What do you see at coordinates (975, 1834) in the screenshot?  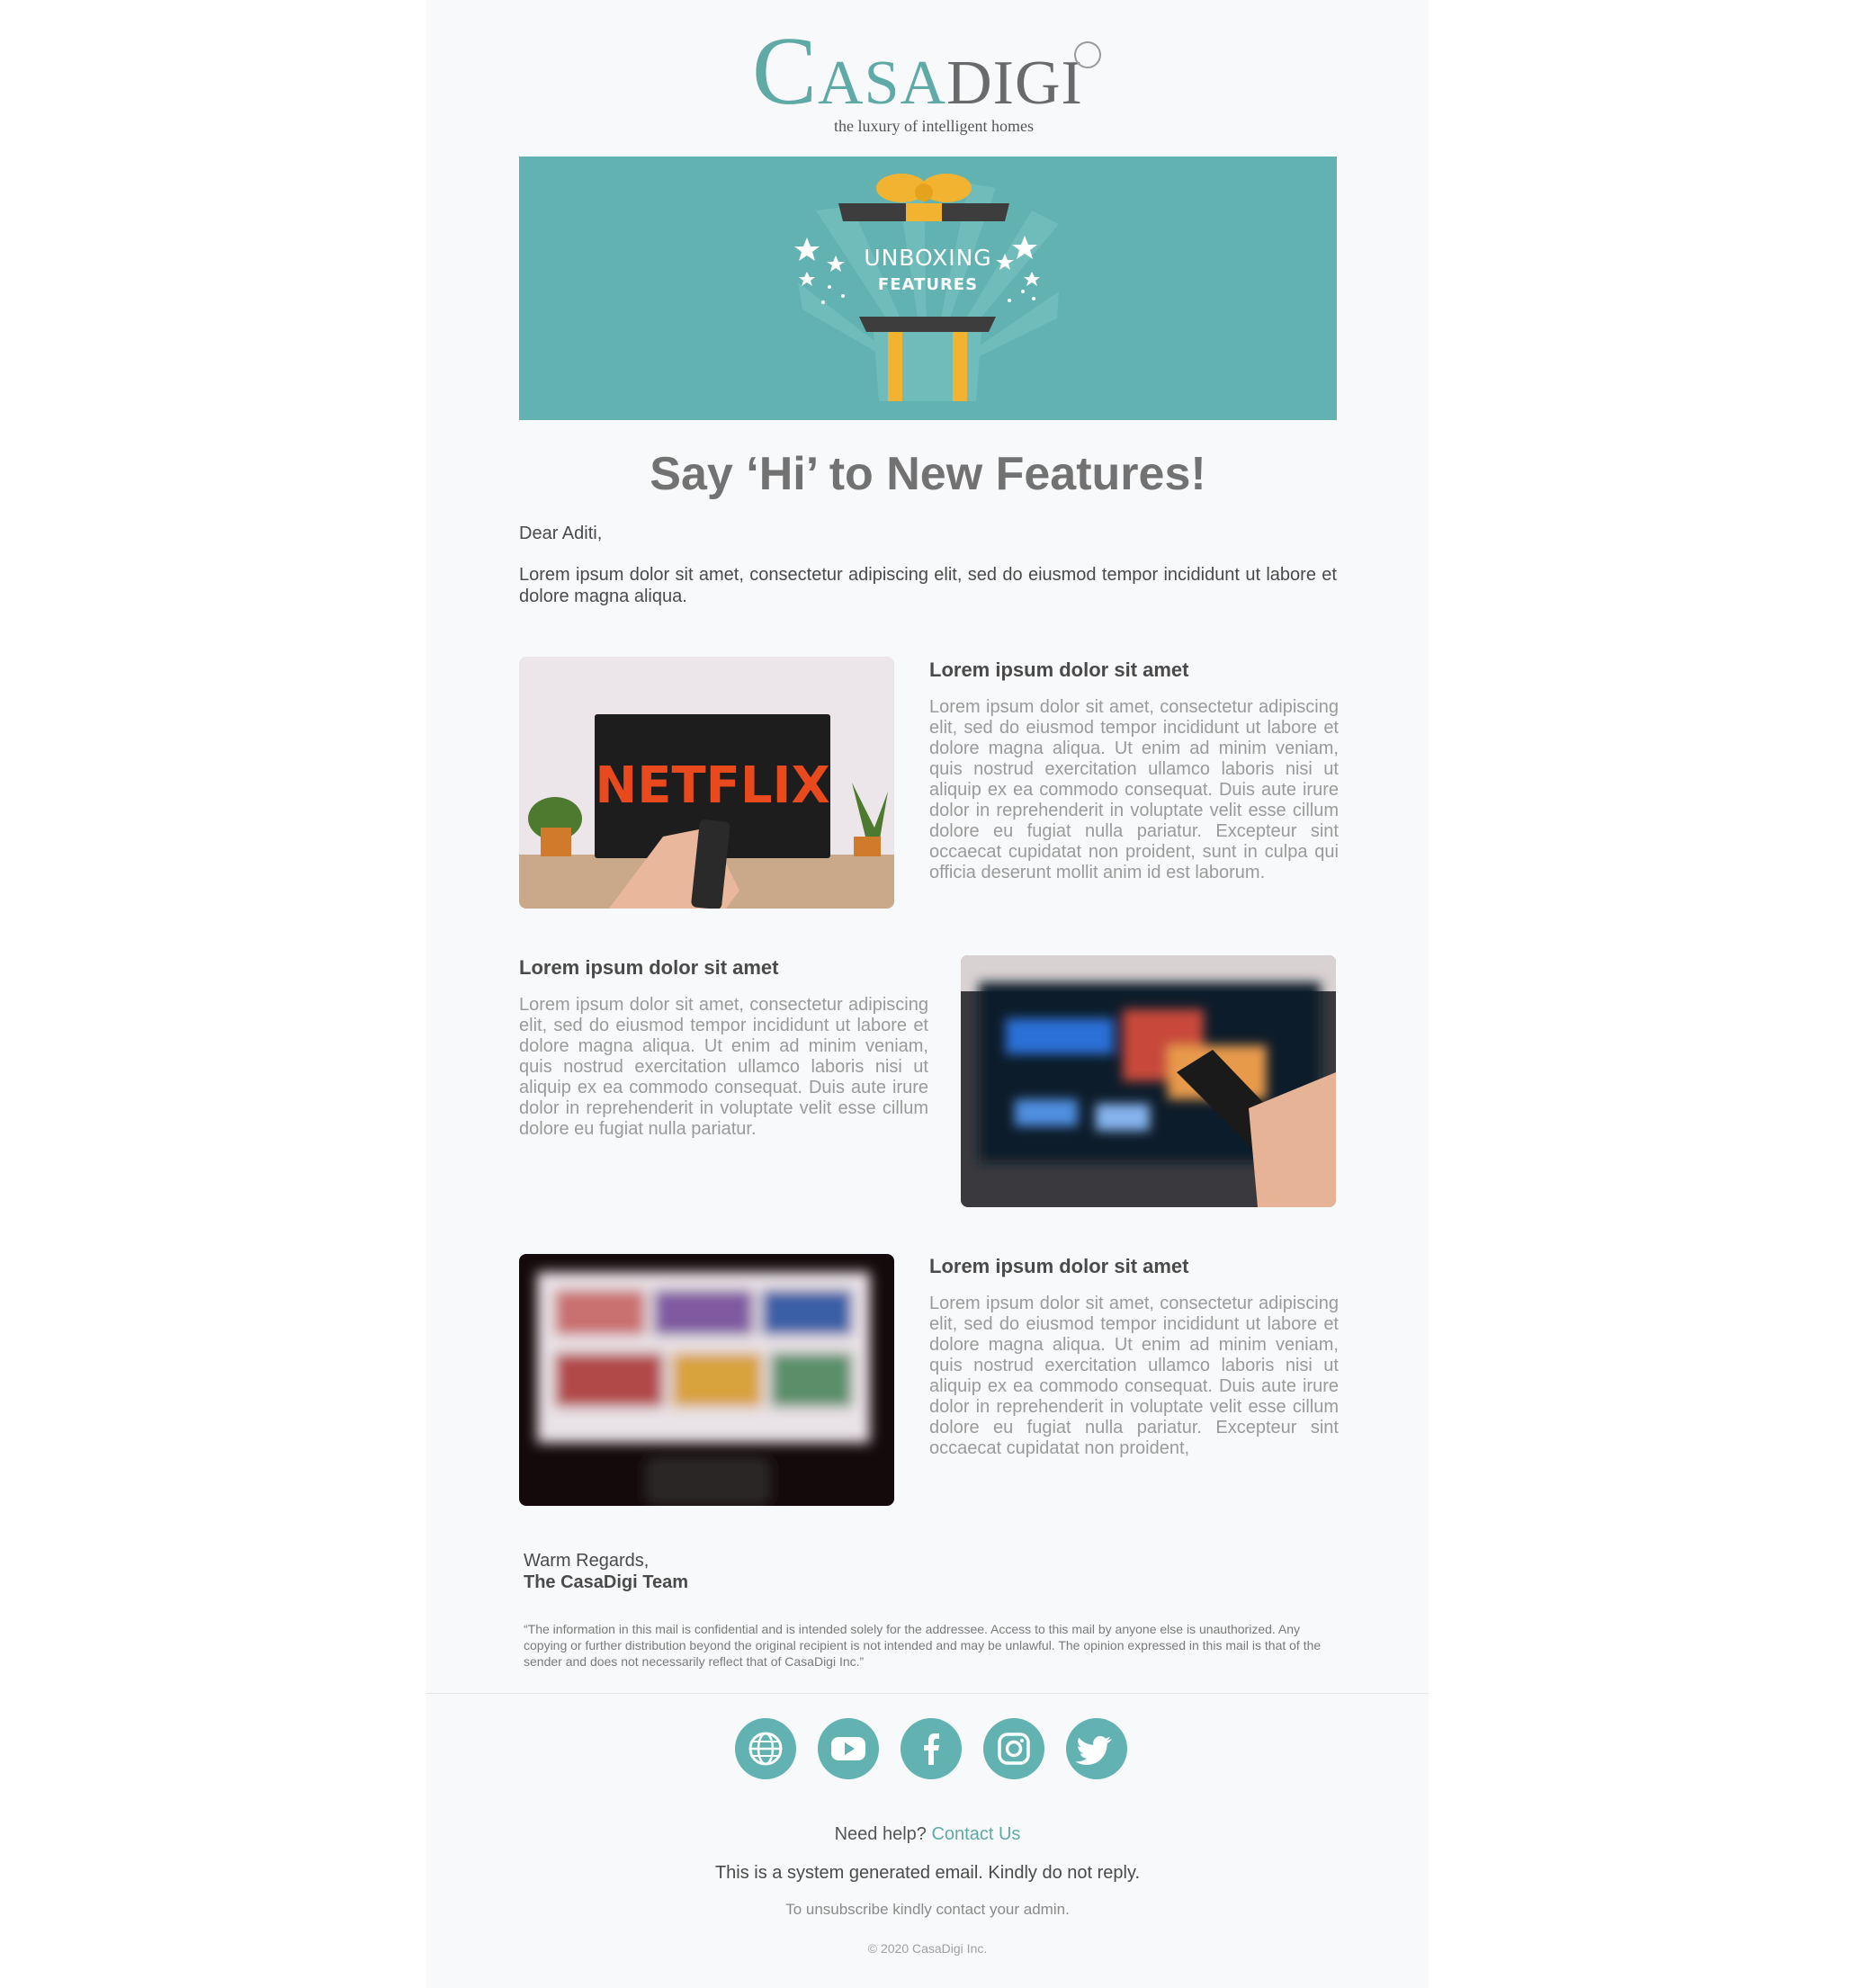 I see `contact-us-link: Contact Us` at bounding box center [975, 1834].